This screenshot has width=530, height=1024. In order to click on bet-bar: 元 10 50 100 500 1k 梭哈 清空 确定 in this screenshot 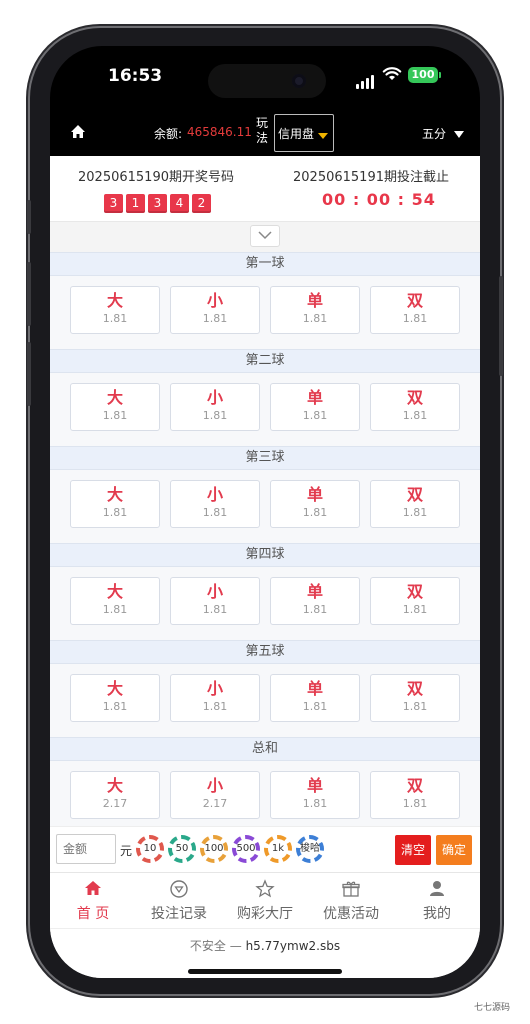, I will do `click(265, 849)`.